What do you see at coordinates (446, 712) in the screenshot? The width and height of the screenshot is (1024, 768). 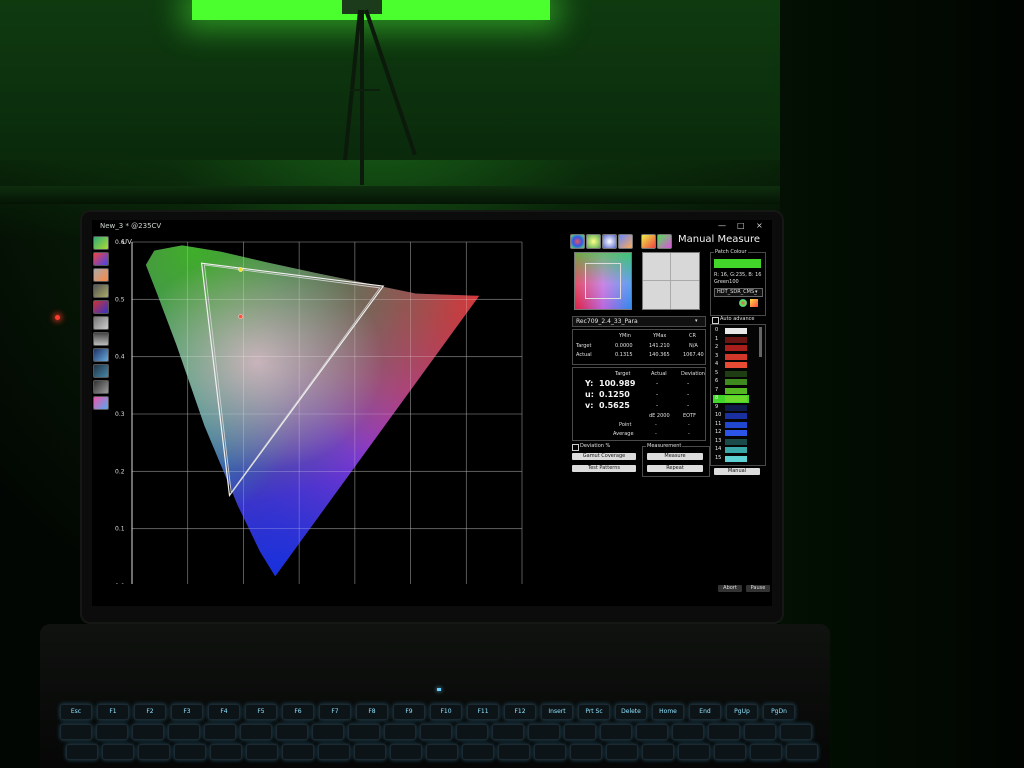 I see `keyboard-key: F10` at bounding box center [446, 712].